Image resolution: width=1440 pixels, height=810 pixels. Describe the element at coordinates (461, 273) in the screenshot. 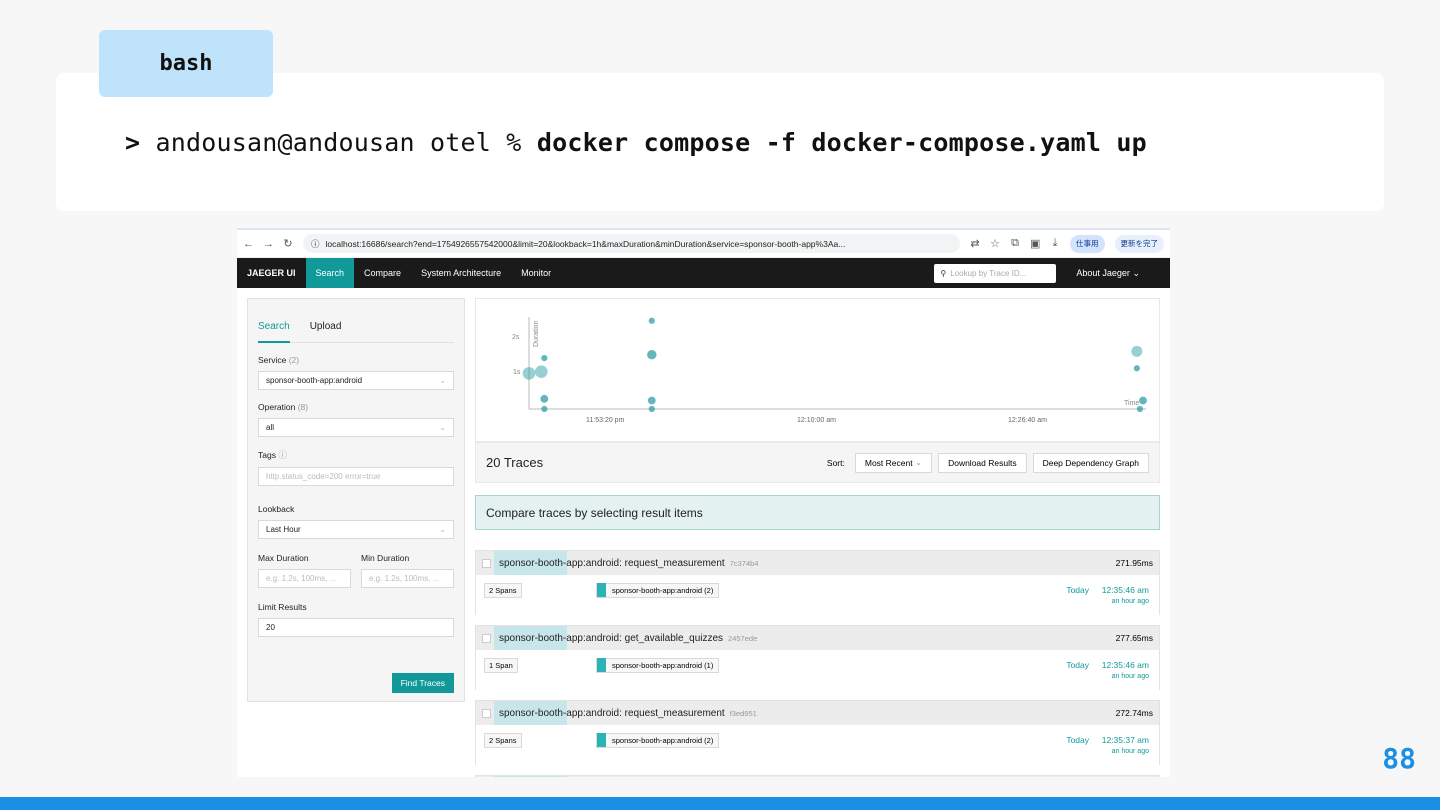

I see `nav-system-architecture: System Architecture` at that location.